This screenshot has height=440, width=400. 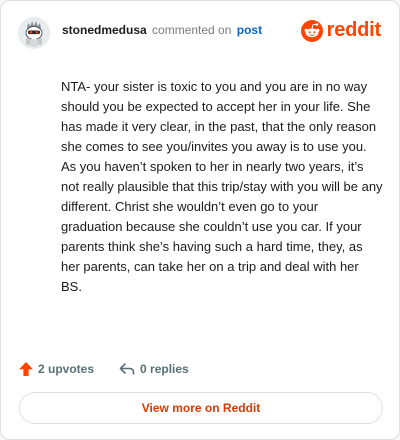 I want to click on username-link: stonedmedusa, so click(x=104, y=30).